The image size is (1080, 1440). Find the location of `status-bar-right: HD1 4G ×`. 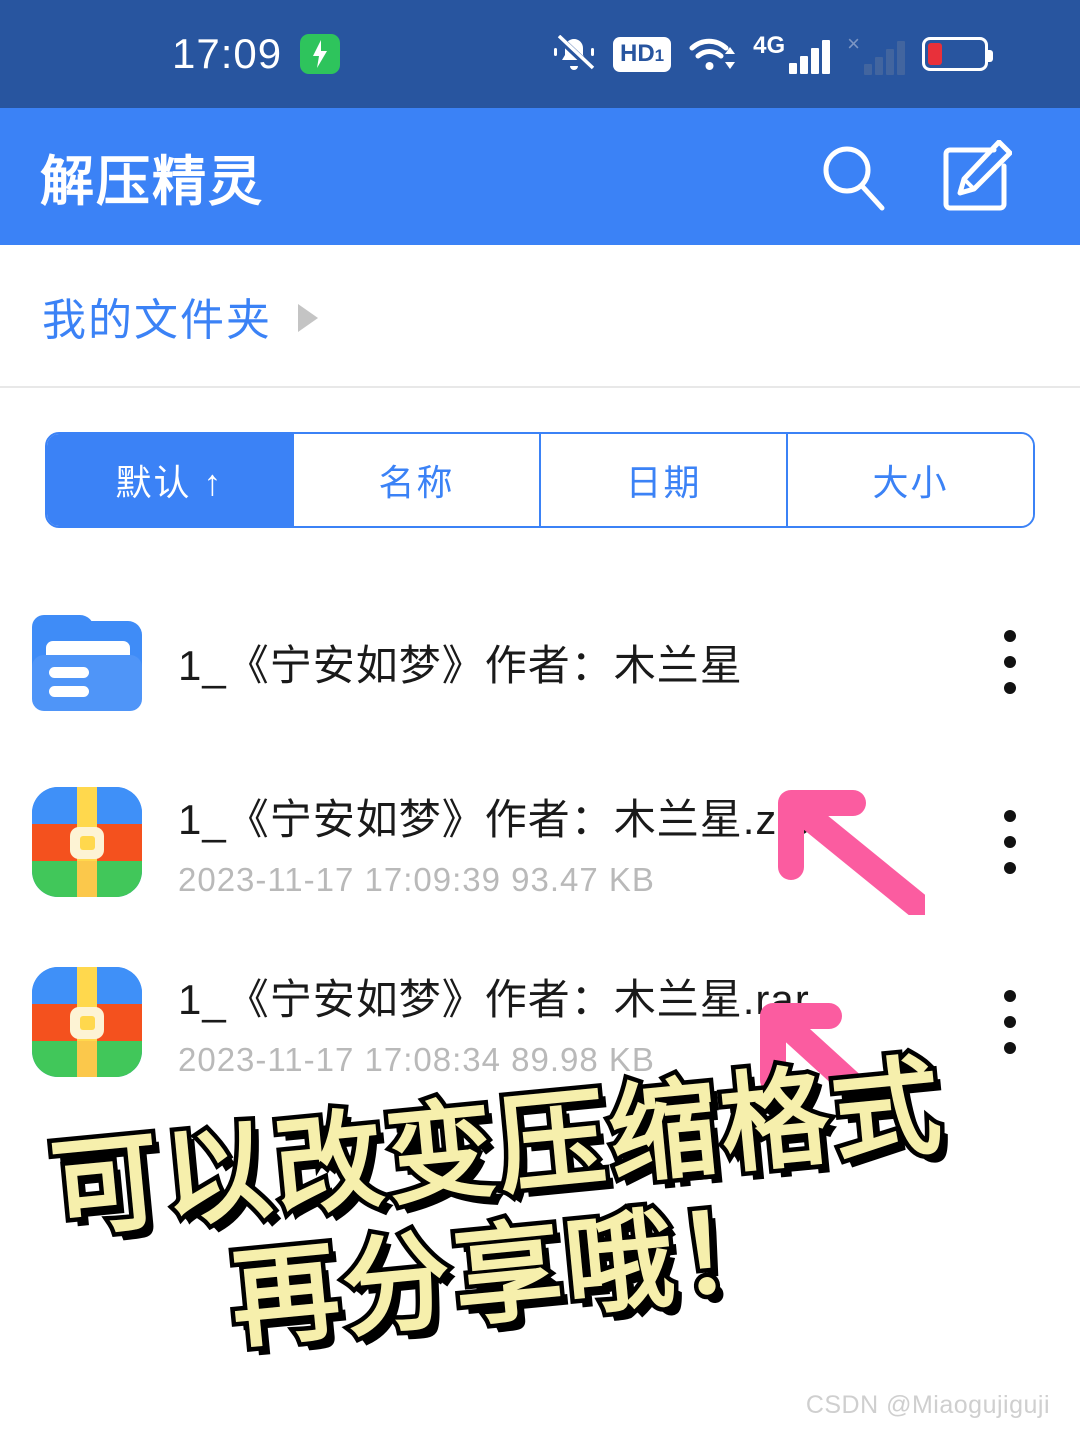

status-bar-right: HD1 4G × is located at coordinates (800, 54).